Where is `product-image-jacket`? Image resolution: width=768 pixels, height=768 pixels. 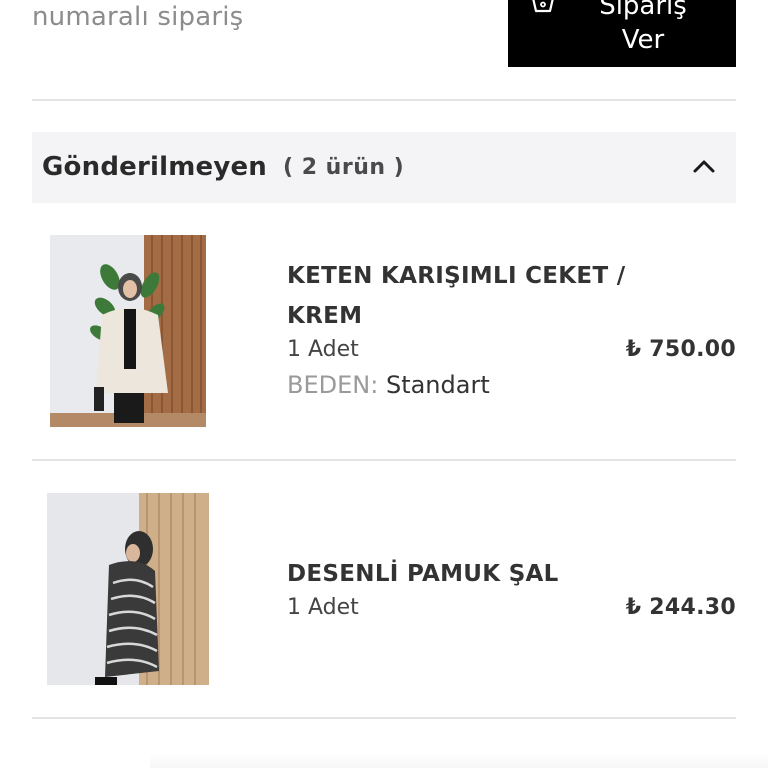 product-image-jacket is located at coordinates (128, 331).